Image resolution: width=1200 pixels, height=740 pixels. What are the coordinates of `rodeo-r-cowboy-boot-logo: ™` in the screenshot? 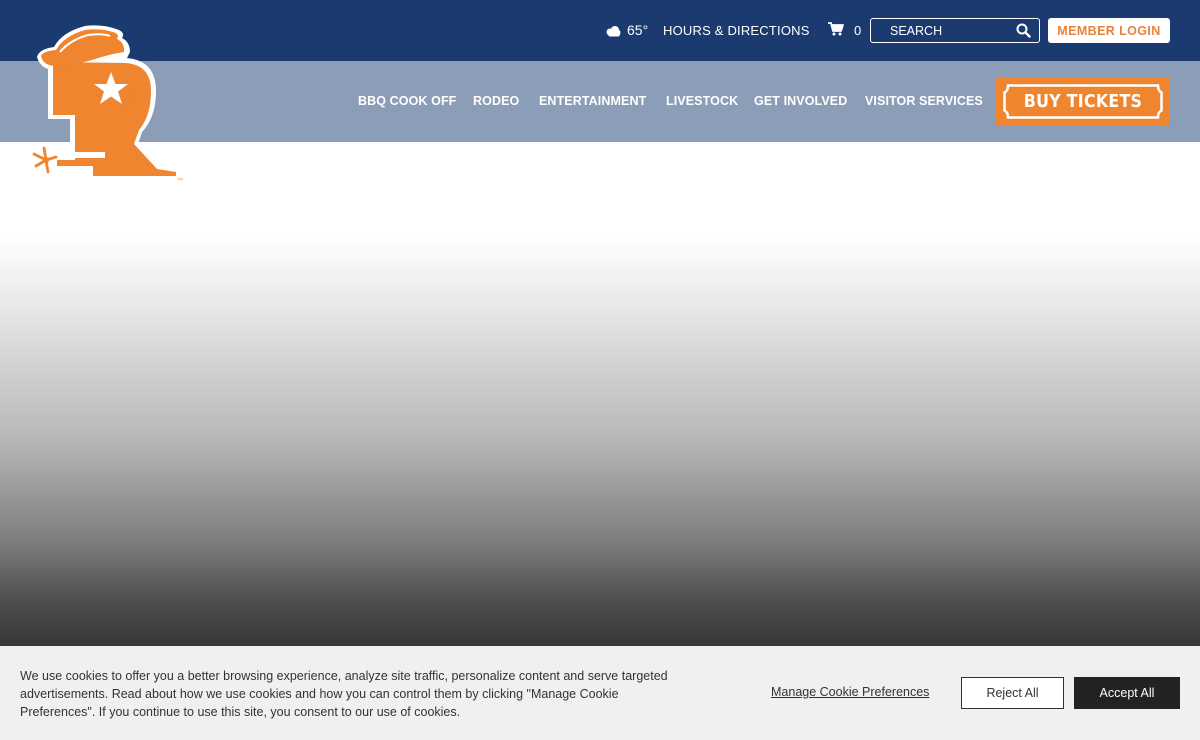 It's located at (107, 104).